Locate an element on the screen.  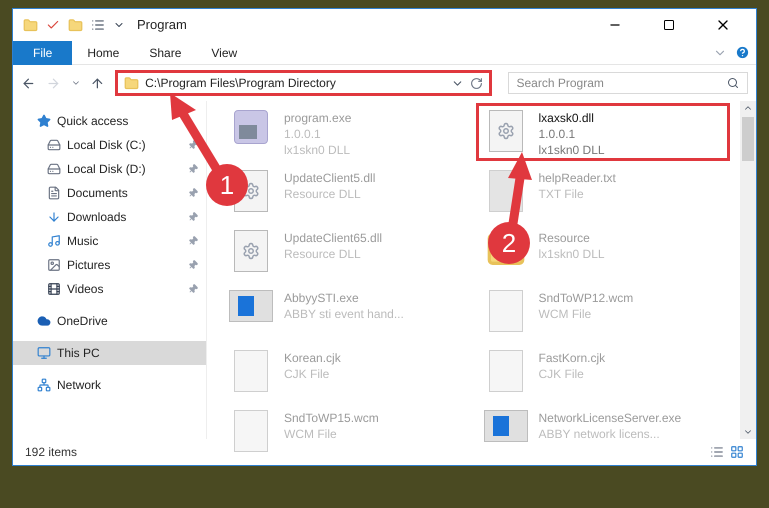
nav-item: Local Disk (C:) is located at coordinates (109, 145).